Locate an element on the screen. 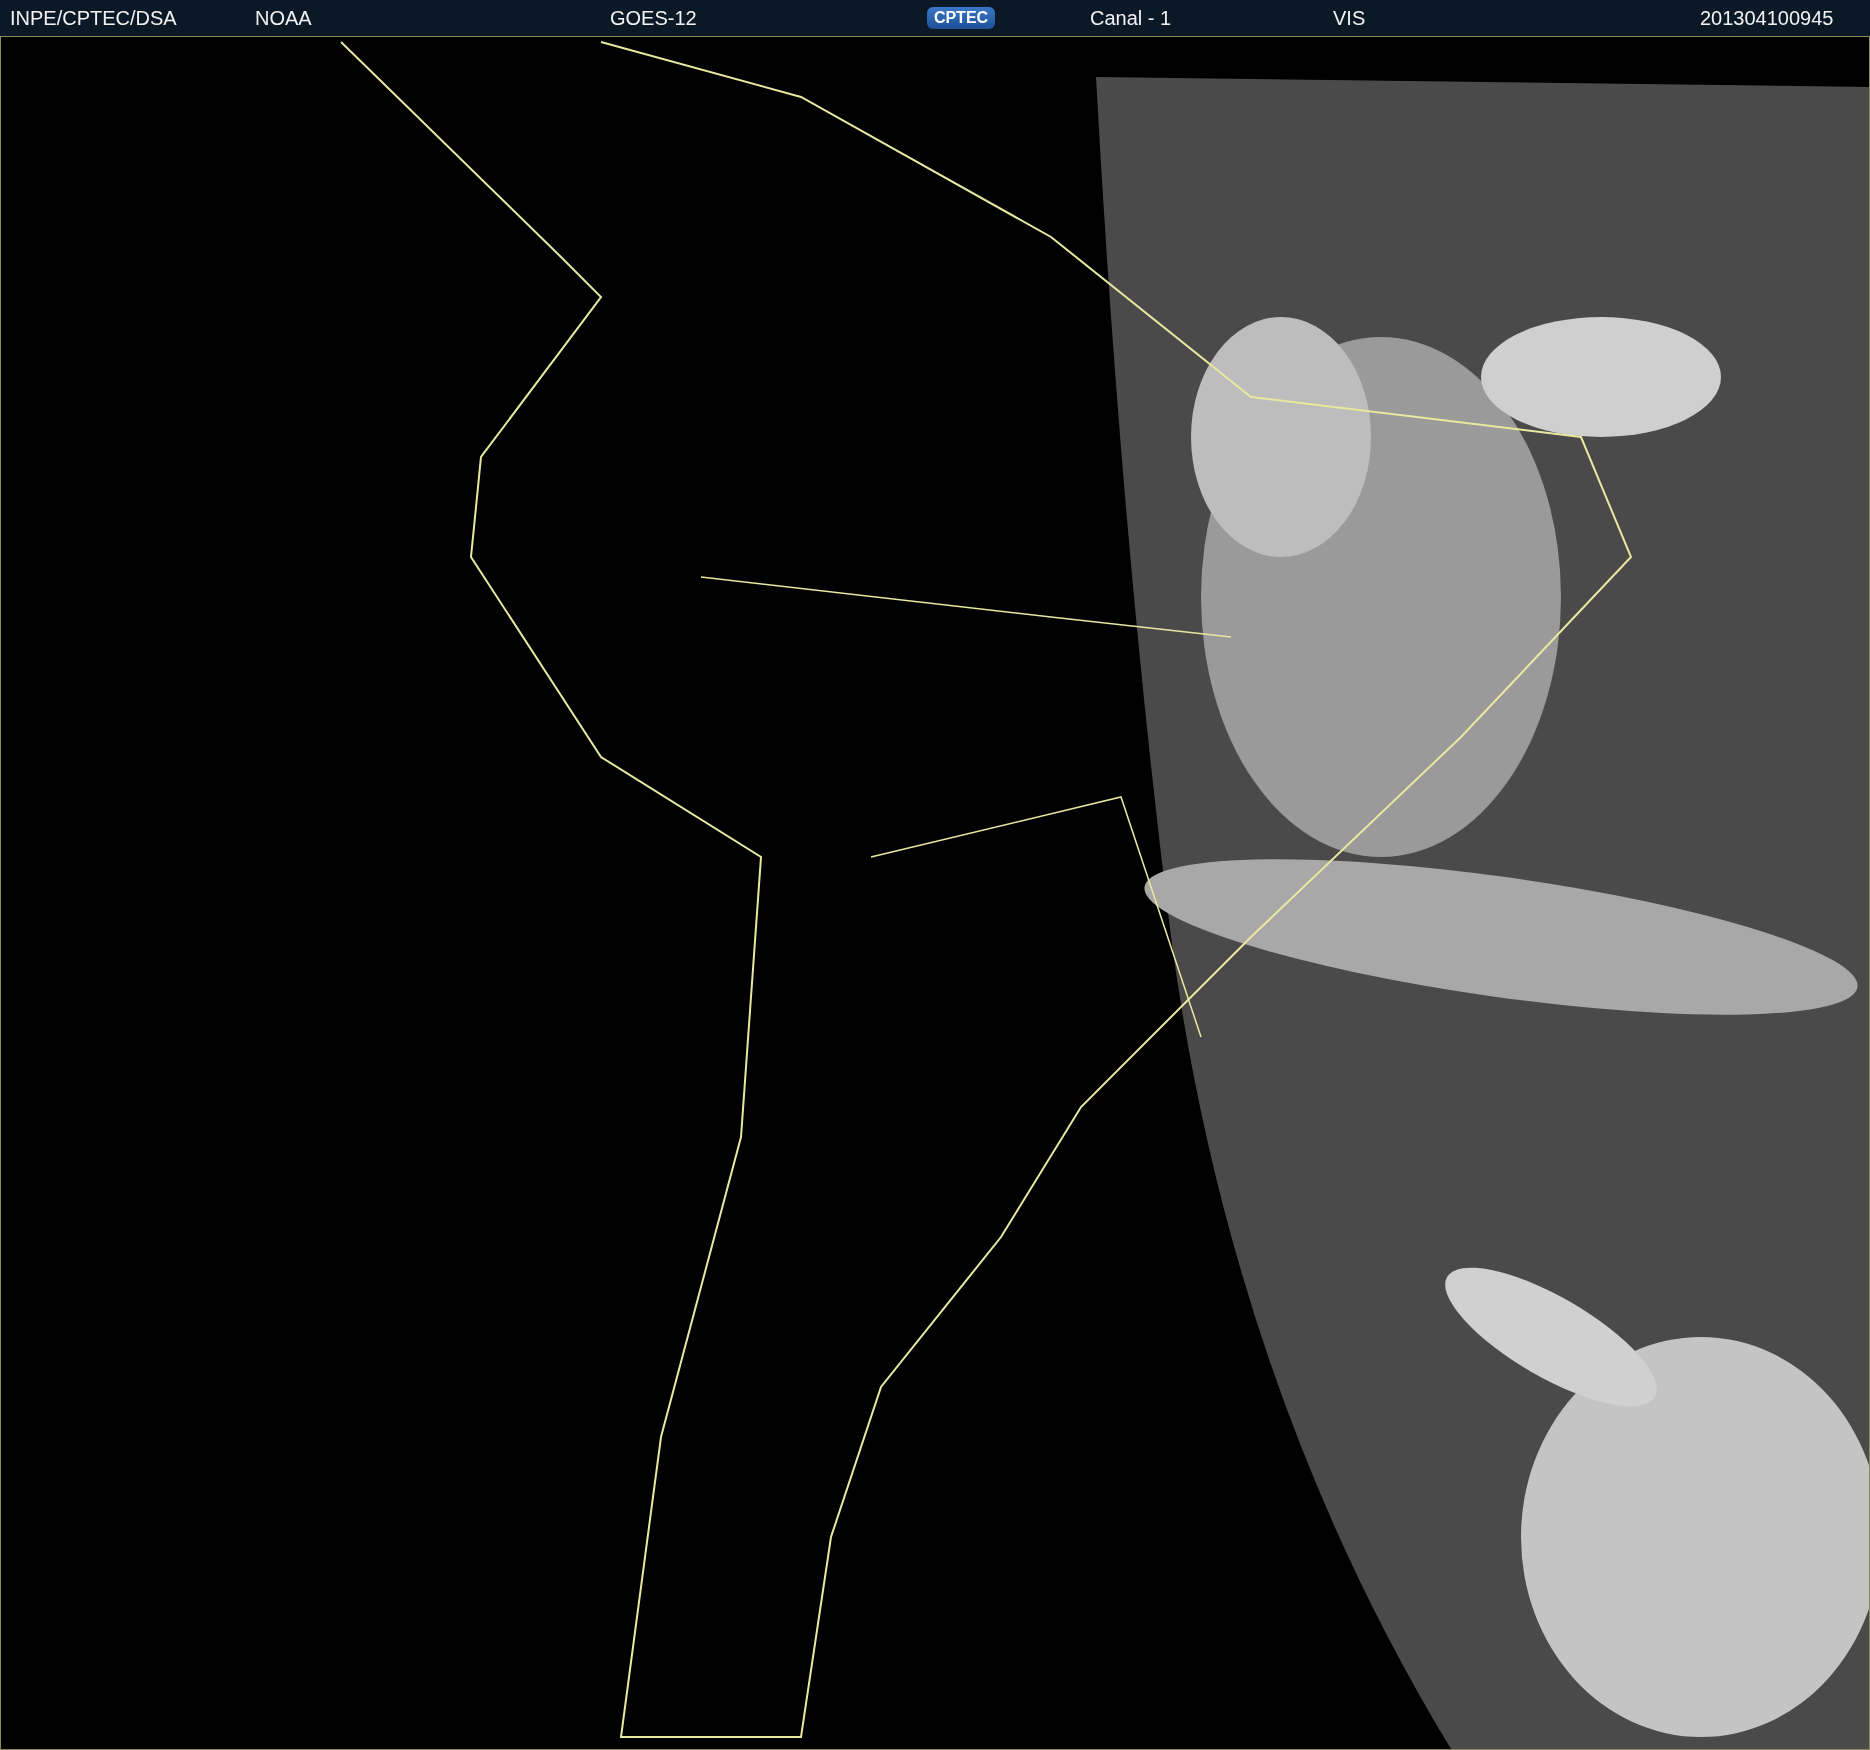  header-label: VIS is located at coordinates (1350, 18).